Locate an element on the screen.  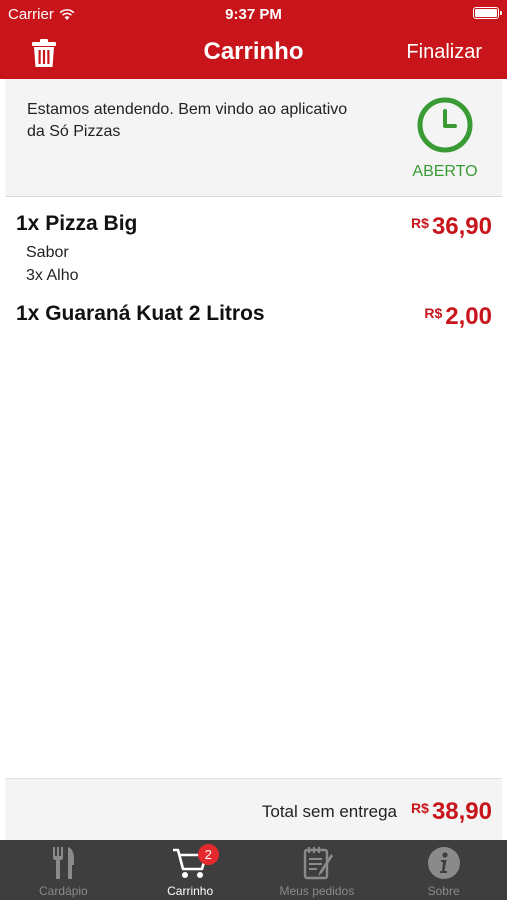
tab-cardapio: Cardápio is located at coordinates (63, 870).